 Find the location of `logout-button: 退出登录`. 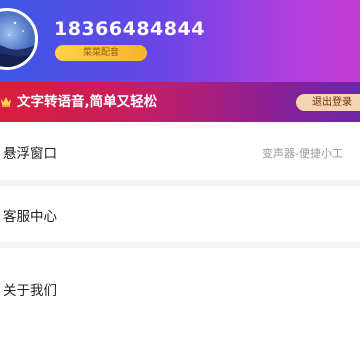

logout-button: 退出登录 is located at coordinates (328, 102).